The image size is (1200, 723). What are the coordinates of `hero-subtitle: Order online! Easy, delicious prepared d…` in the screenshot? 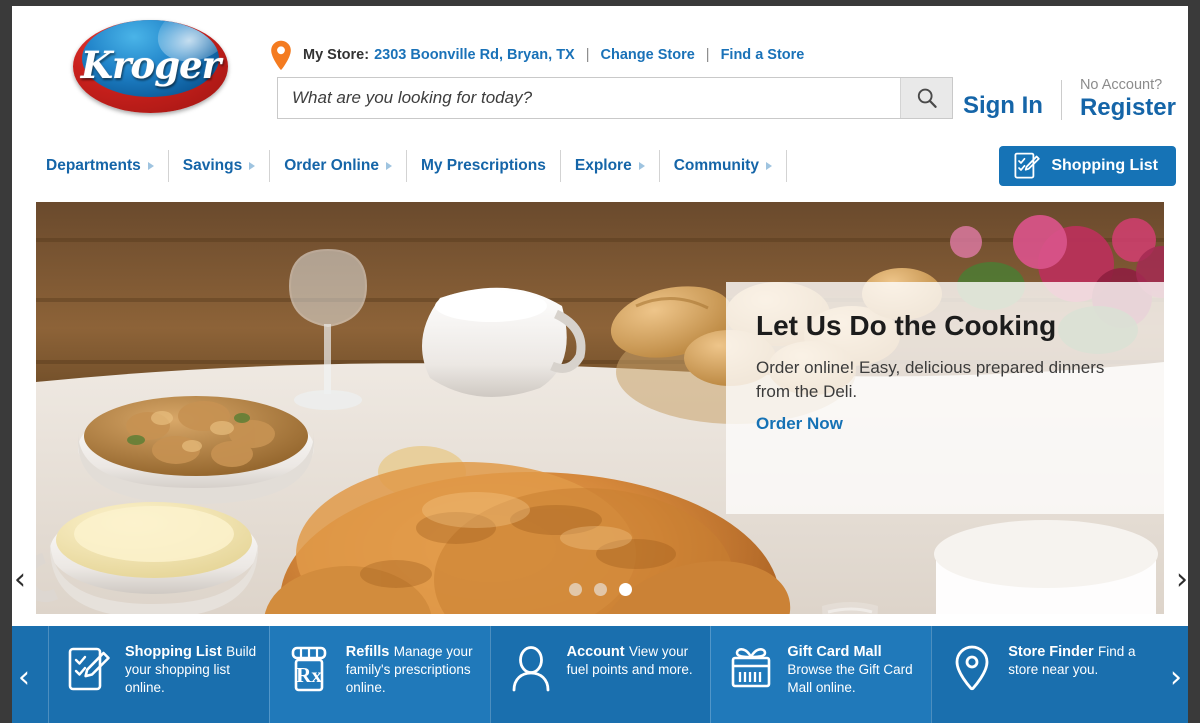 It's located at (930, 379).